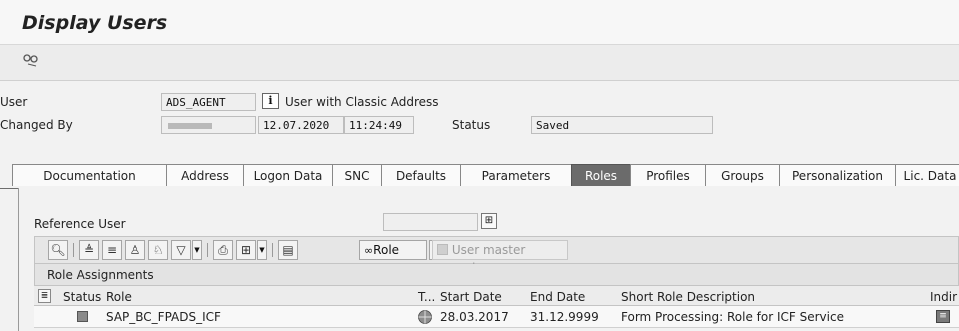 The height and width of the screenshot is (331, 959). I want to click on info-icon: i, so click(270, 101).